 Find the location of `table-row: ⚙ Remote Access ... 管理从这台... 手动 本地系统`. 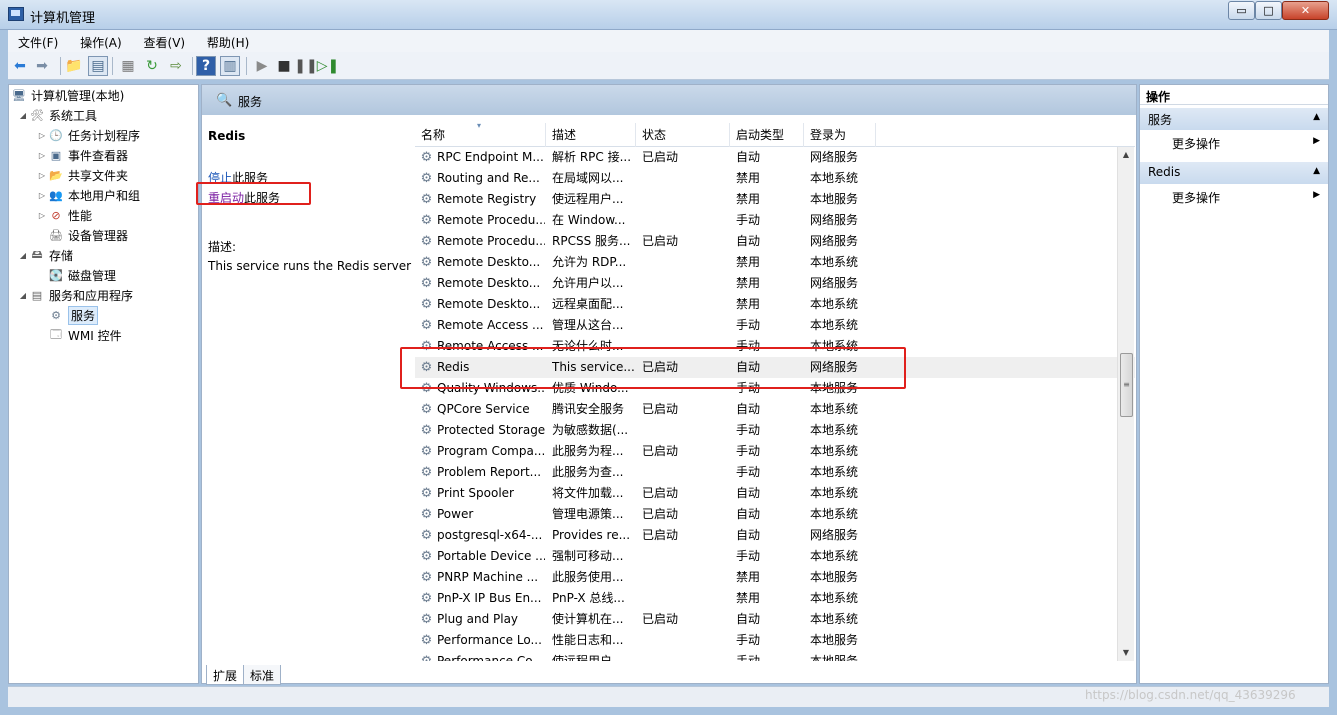

table-row: ⚙ Remote Access ... 管理从这台... 手动 本地系统 is located at coordinates (775, 325).